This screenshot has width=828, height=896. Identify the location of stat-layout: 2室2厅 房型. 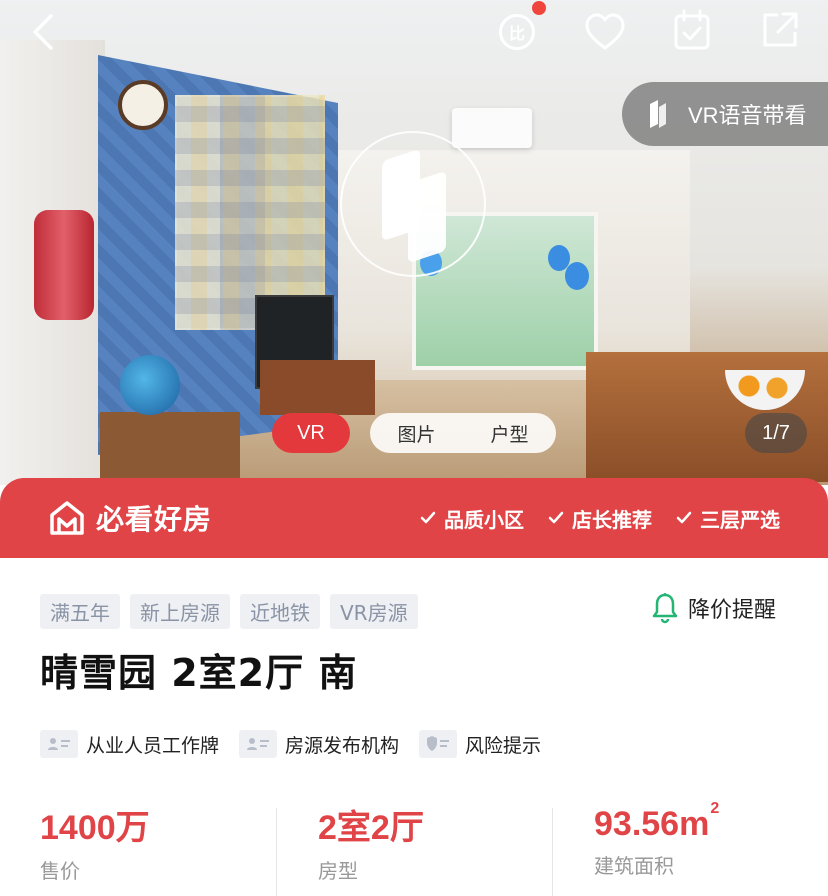
(371, 842).